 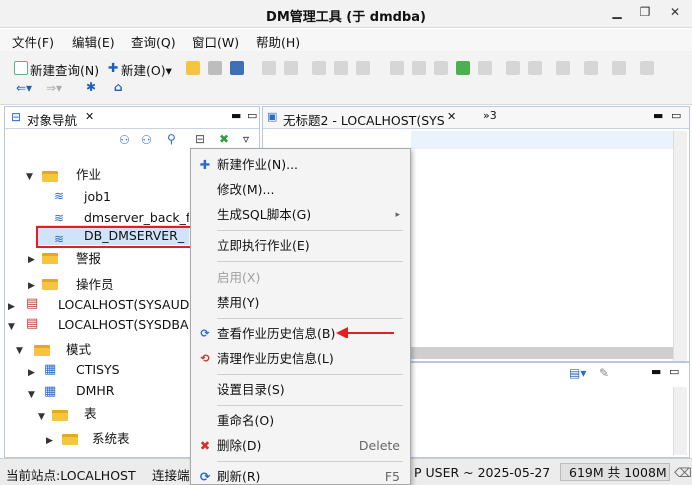 What do you see at coordinates (300, 475) in the screenshot?
I see `menu-item-refresh: ⟳ 刷新(R) F5` at bounding box center [300, 475].